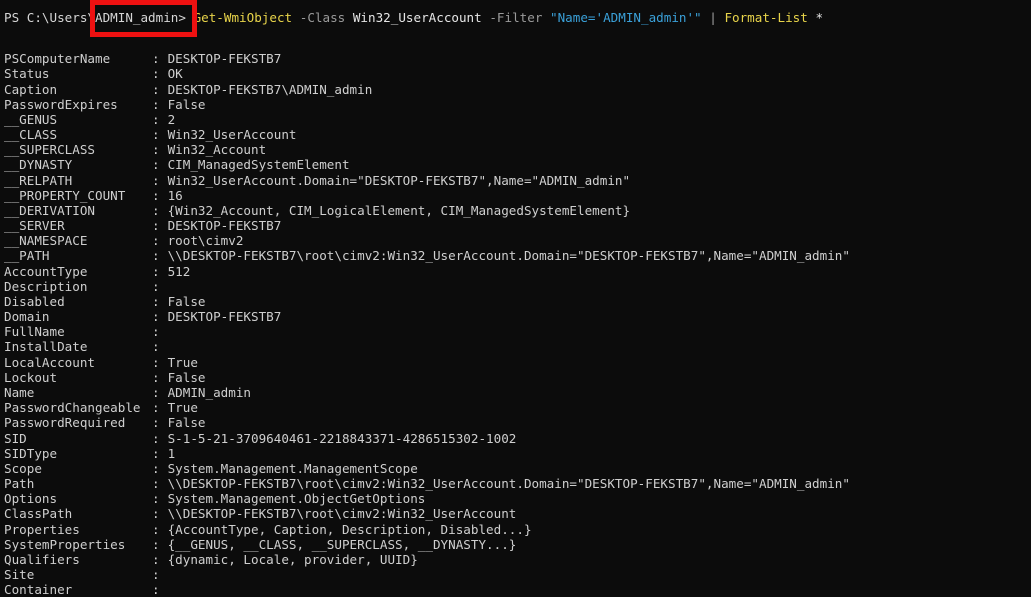 Image resolution: width=1031 pixels, height=597 pixels. What do you see at coordinates (175, 271) in the screenshot?
I see `output-property-value: 512` at bounding box center [175, 271].